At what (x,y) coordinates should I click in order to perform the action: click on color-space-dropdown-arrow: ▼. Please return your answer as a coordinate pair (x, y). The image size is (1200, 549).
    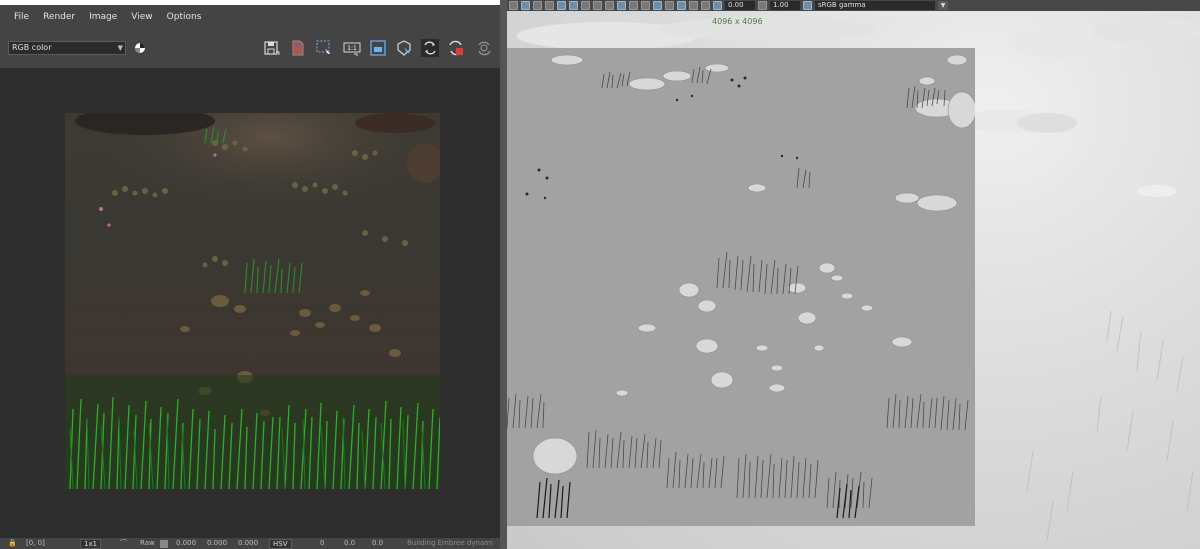
    Looking at the image, I should click on (943, 5).